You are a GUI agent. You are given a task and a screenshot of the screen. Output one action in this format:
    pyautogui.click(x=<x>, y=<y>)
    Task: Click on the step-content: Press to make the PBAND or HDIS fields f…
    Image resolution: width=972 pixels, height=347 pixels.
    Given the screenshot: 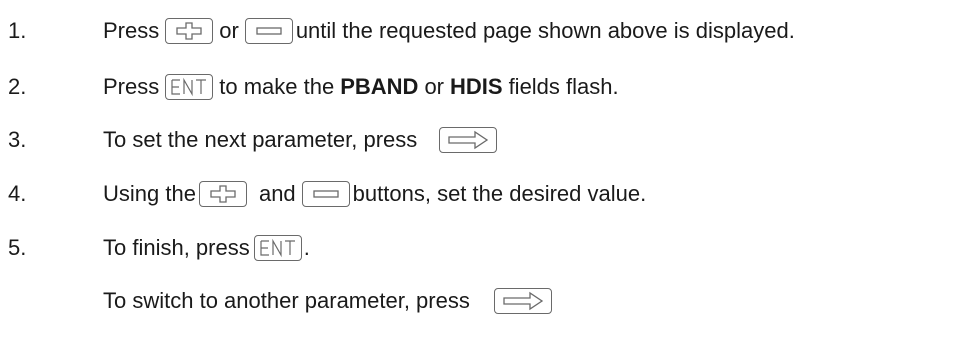 What is the action you would take?
    pyautogui.click(x=361, y=87)
    